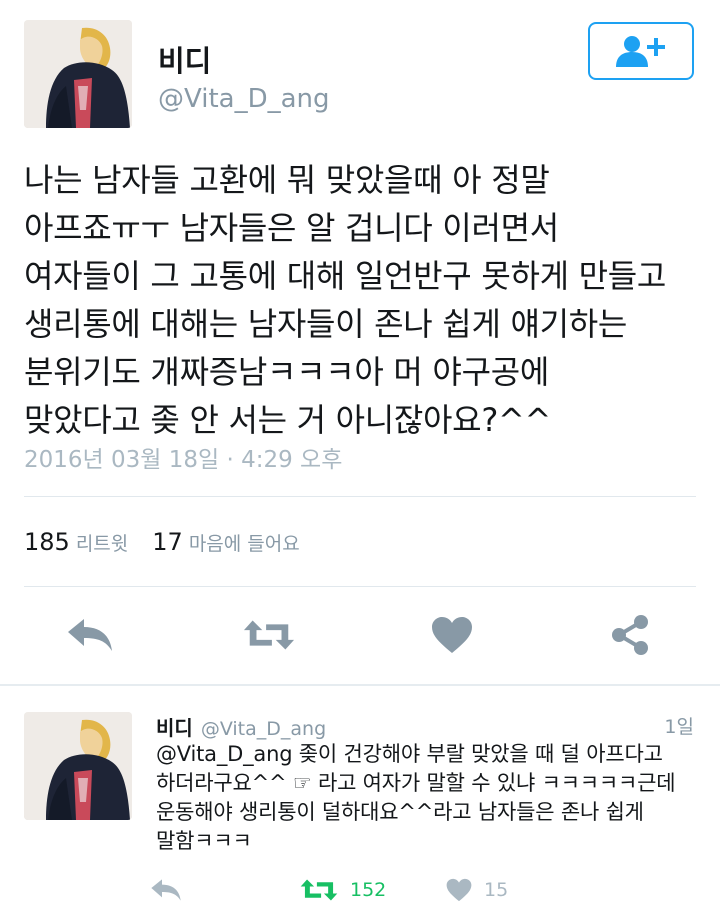 This screenshot has width=720, height=922. I want to click on reply-reply-button, so click(166, 890).